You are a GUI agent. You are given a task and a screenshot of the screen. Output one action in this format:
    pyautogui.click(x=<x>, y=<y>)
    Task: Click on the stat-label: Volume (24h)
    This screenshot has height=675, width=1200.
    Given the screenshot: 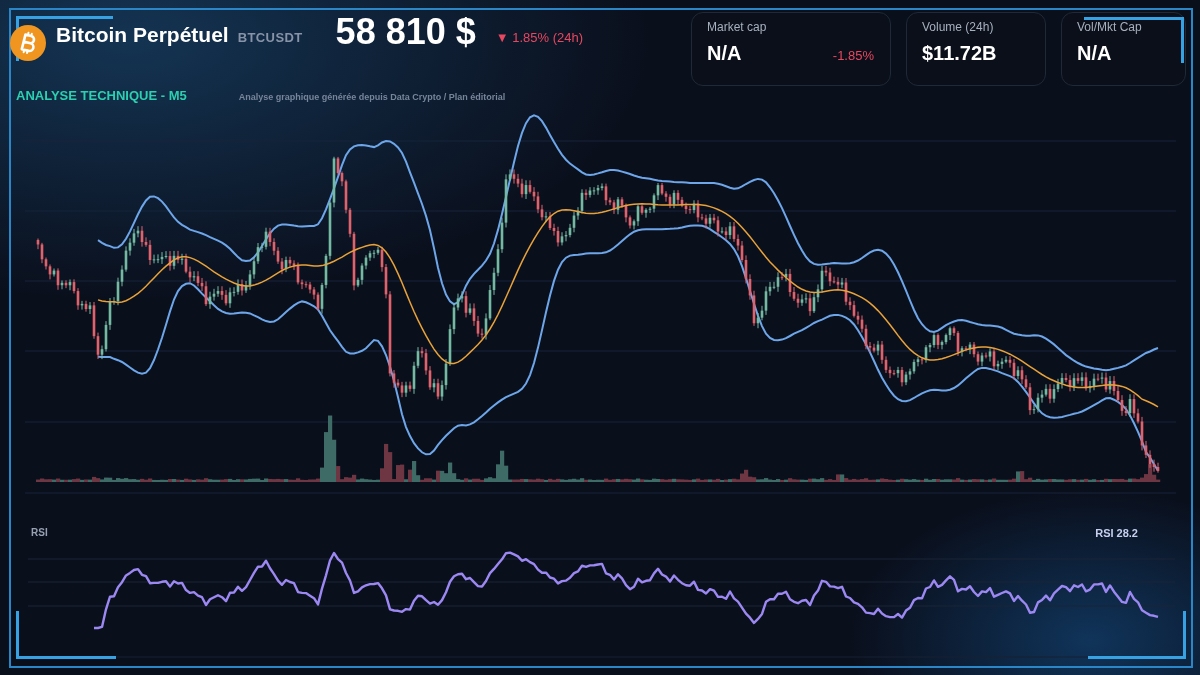 What is the action you would take?
    pyautogui.click(x=958, y=27)
    